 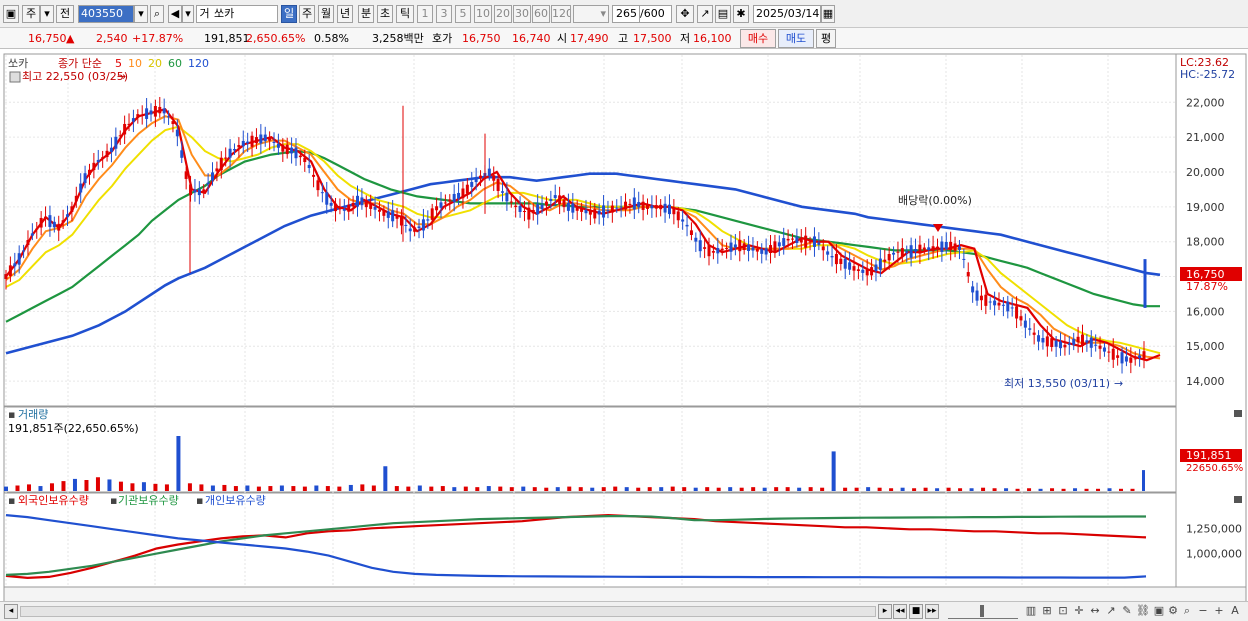 I want to click on zoom-icon: ⊡, so click(x=1063, y=610).